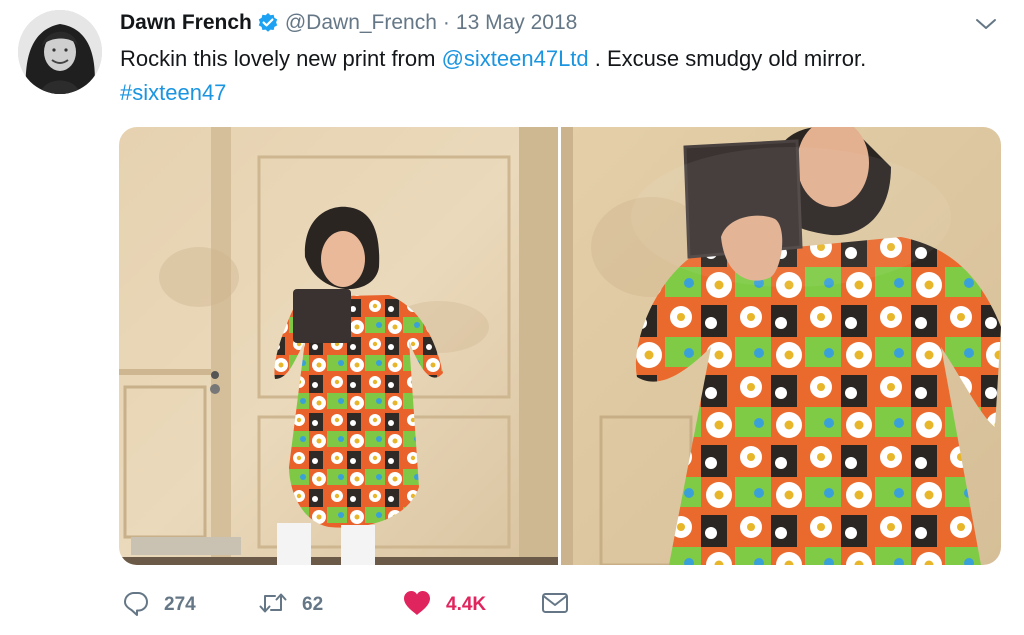 This screenshot has width=1024, height=635. I want to click on like-button: 4.4K, so click(444, 605).